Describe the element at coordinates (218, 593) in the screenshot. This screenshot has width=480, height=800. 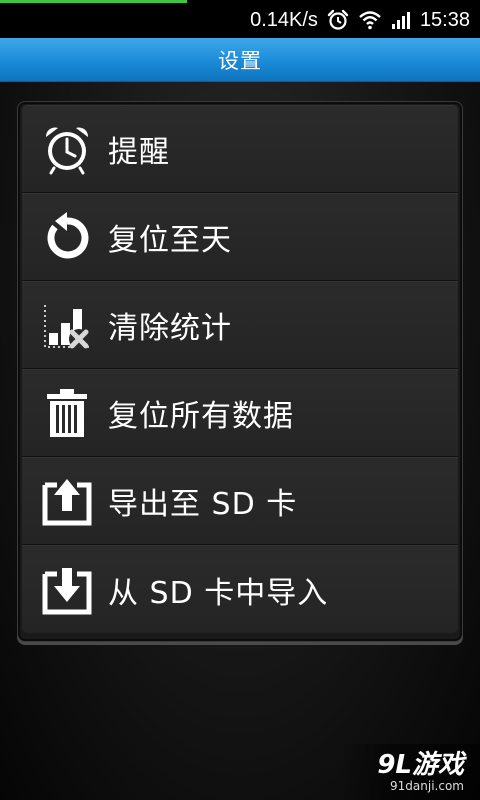
I see `menu-item-label: 从 SD 卡中导入` at that location.